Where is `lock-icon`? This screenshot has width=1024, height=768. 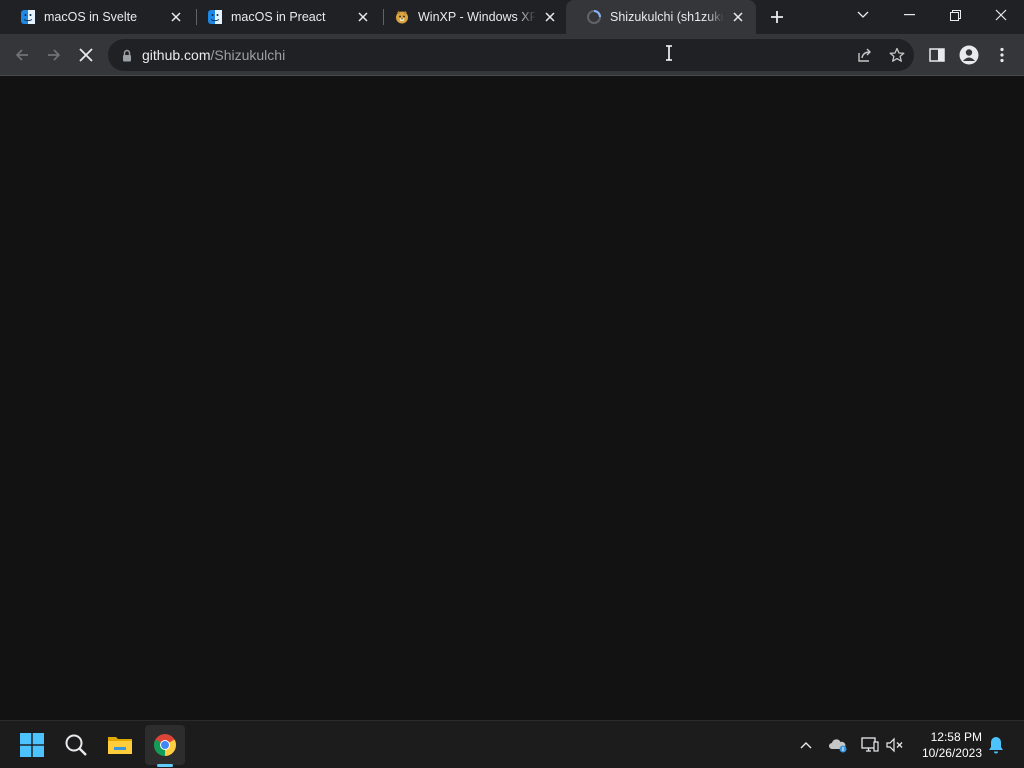
lock-icon is located at coordinates (127, 55).